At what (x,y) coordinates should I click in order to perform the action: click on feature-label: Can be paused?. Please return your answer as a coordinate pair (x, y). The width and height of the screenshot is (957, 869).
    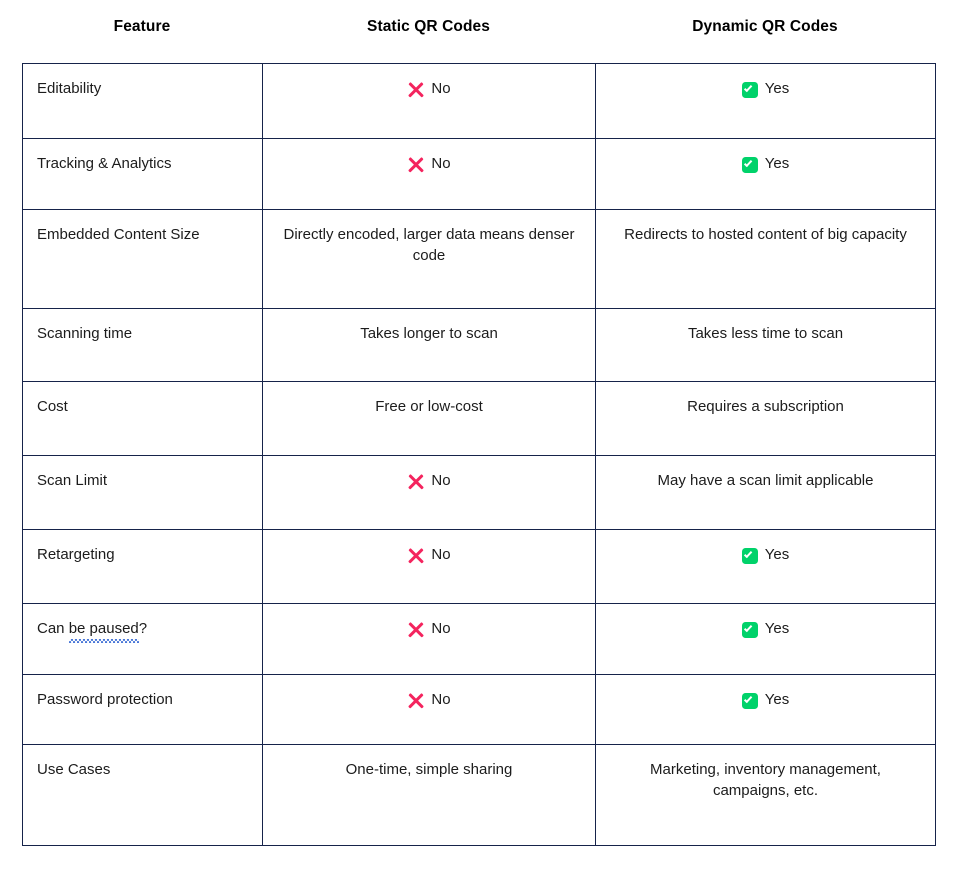
    Looking at the image, I should click on (142, 639).